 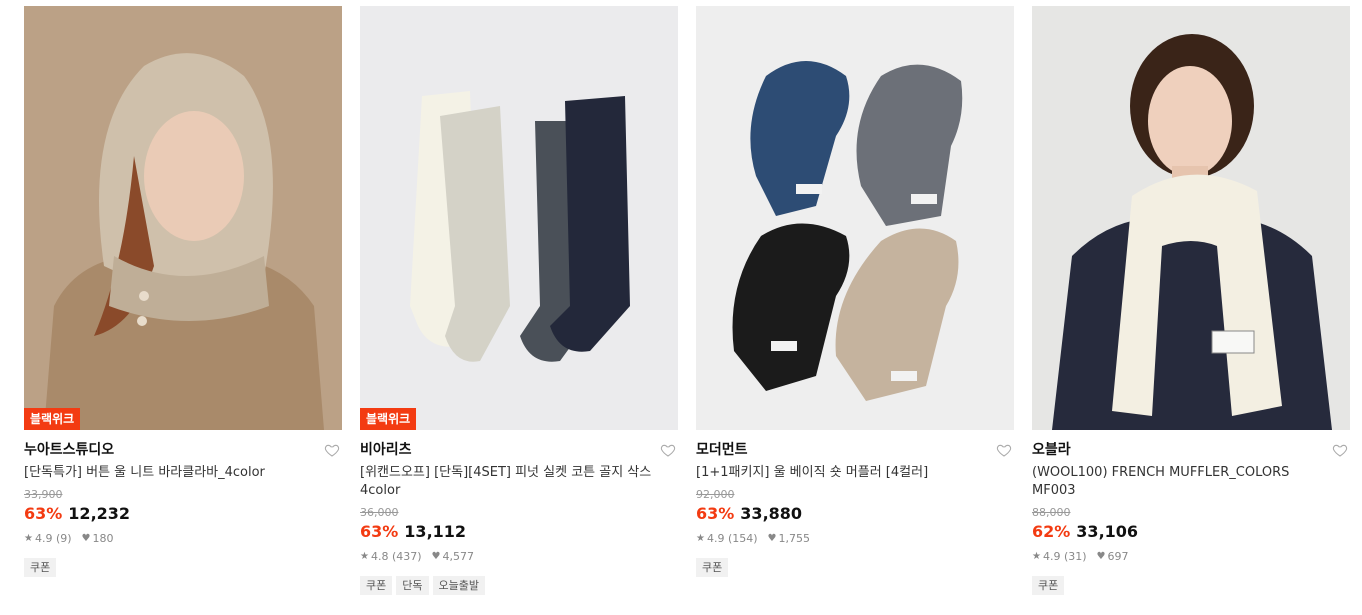 I want to click on rating: 4.9 (31), so click(x=1064, y=556).